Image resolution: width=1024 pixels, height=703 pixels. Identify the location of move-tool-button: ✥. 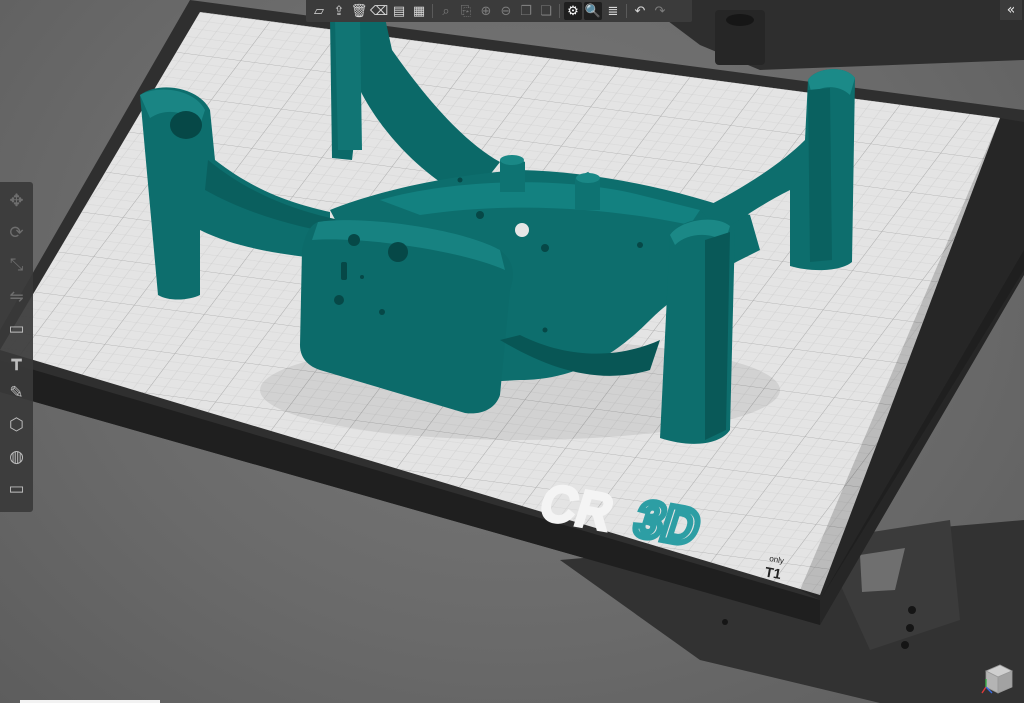
(17, 201).